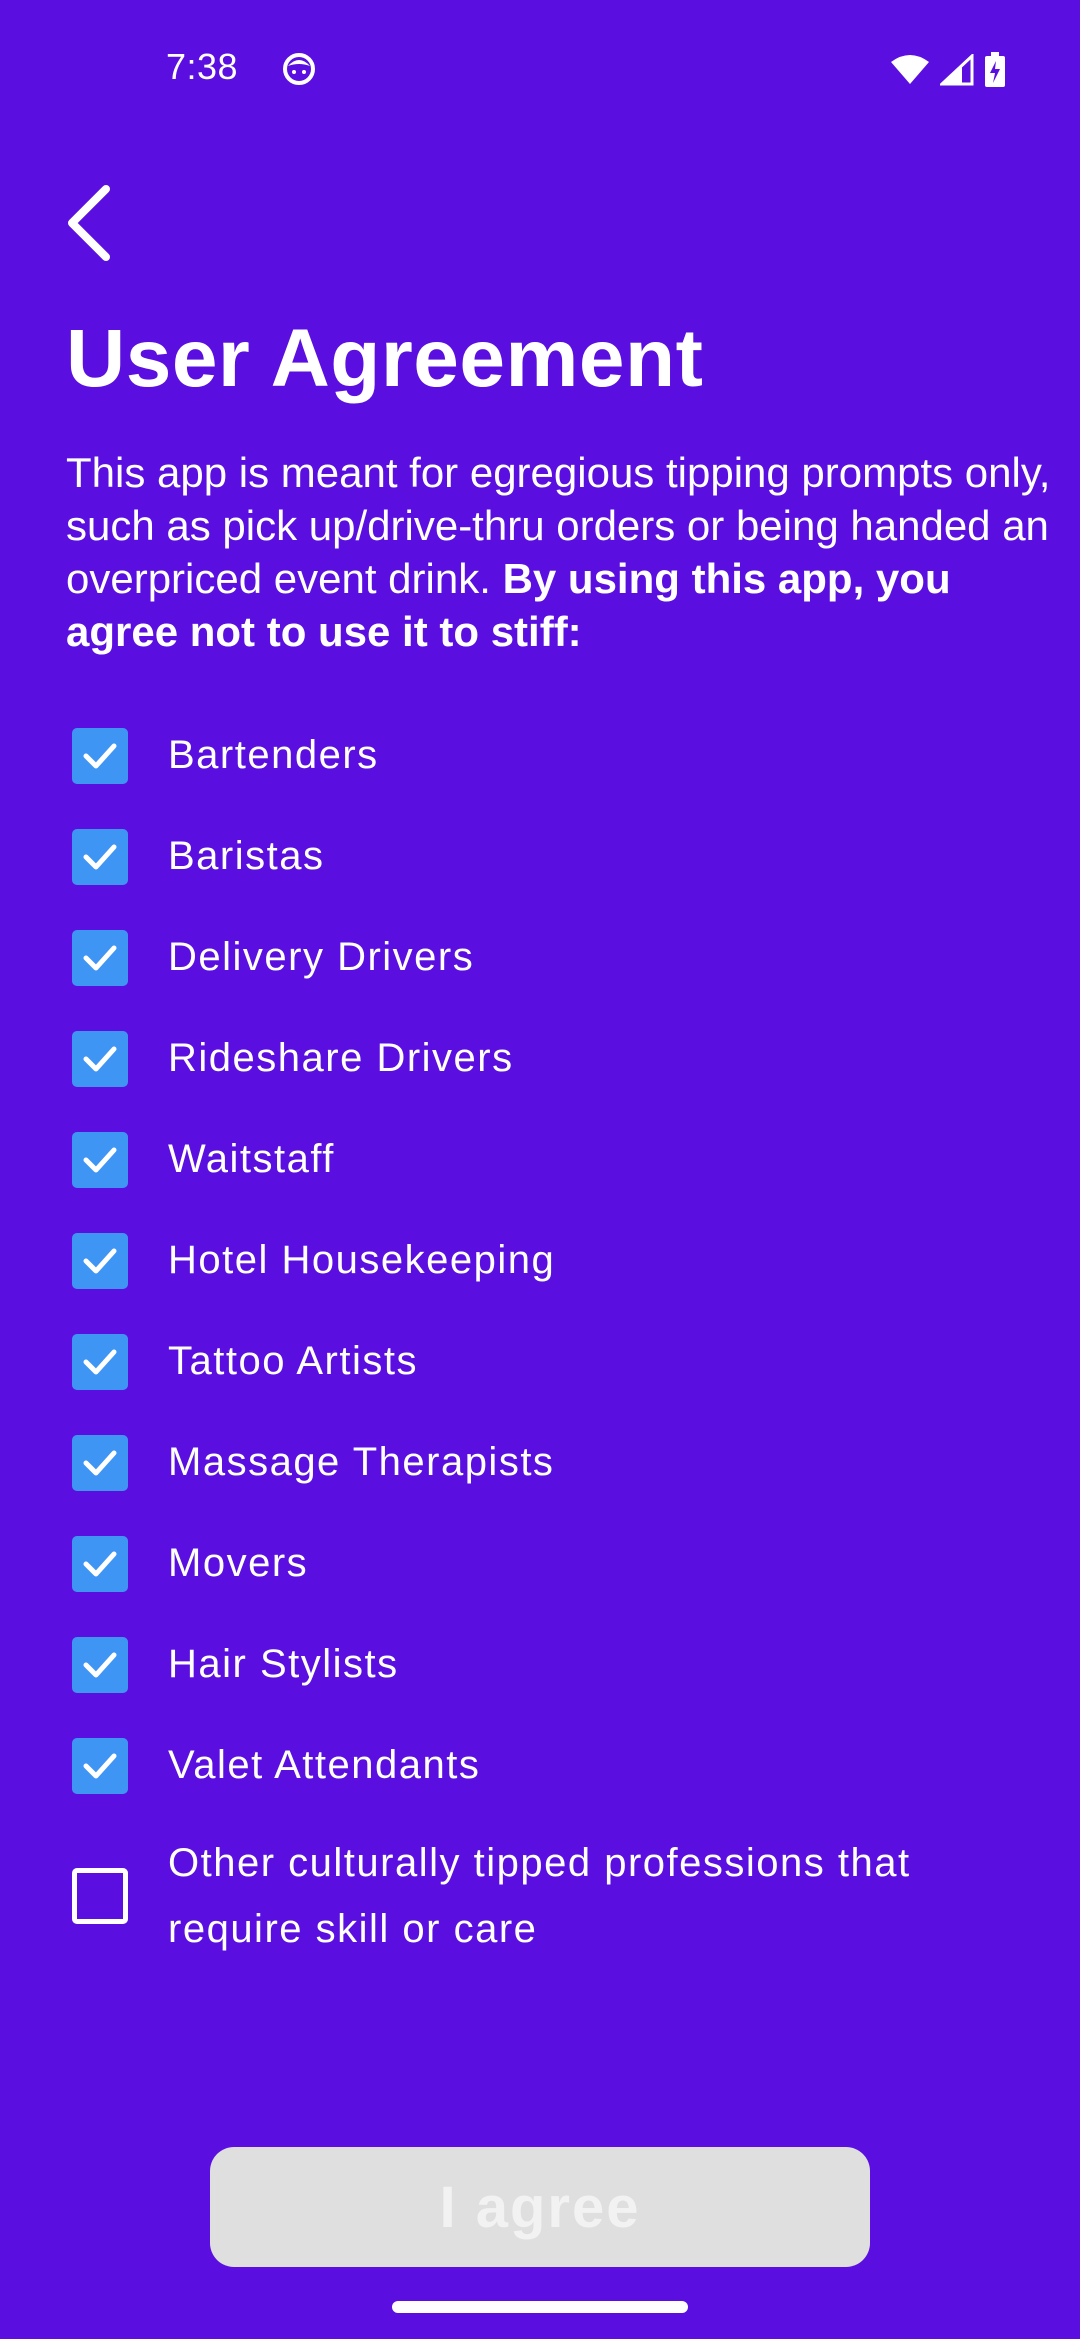  What do you see at coordinates (540, 856) in the screenshot?
I see `profession-item-baristas: Baristas` at bounding box center [540, 856].